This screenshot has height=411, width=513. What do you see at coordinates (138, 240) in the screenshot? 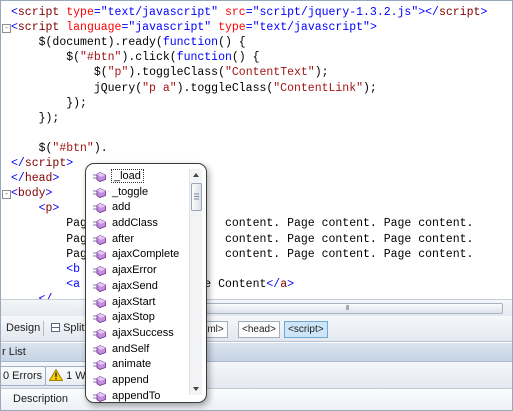
I see `completion-item: after` at bounding box center [138, 240].